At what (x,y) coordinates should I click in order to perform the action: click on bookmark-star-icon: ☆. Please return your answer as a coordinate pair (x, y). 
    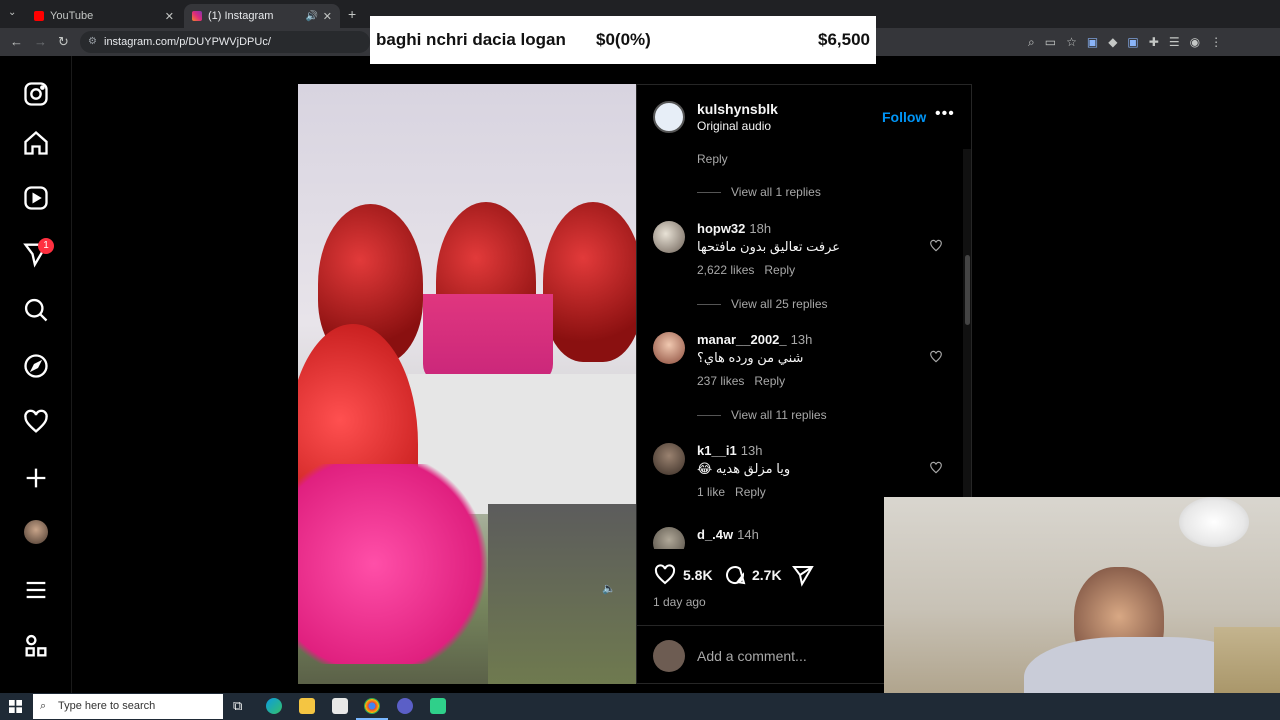
    Looking at the image, I should click on (1071, 42).